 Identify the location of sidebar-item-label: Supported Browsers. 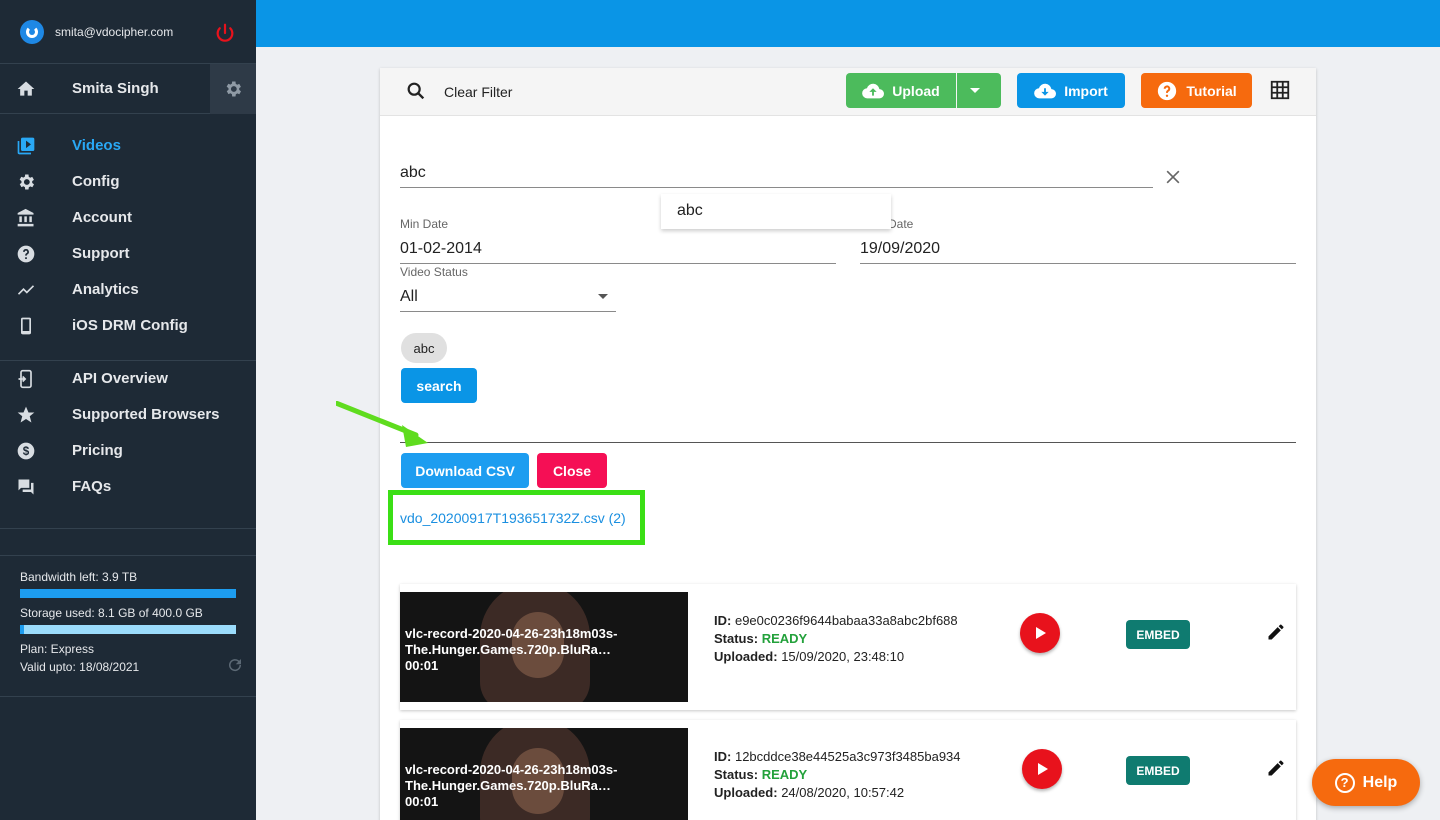
(146, 414).